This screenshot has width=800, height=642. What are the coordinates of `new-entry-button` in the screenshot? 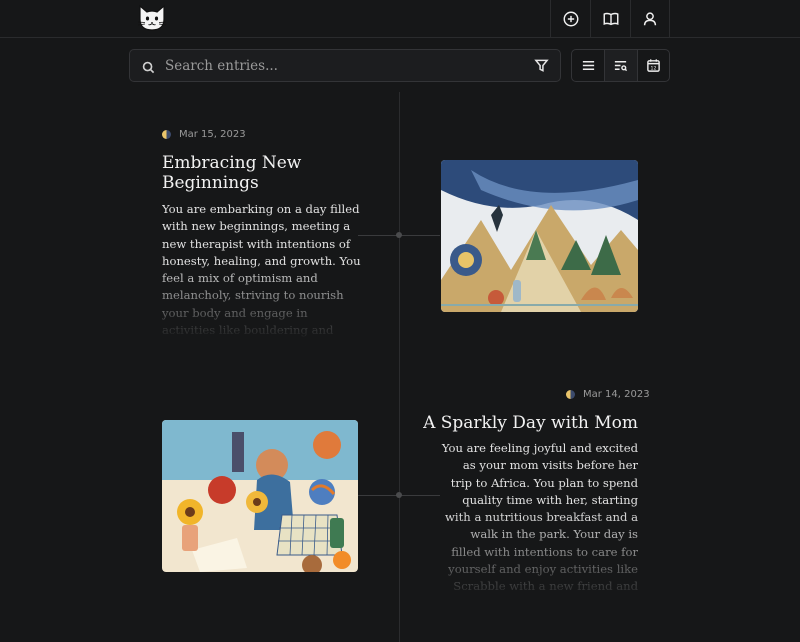 It's located at (570, 19).